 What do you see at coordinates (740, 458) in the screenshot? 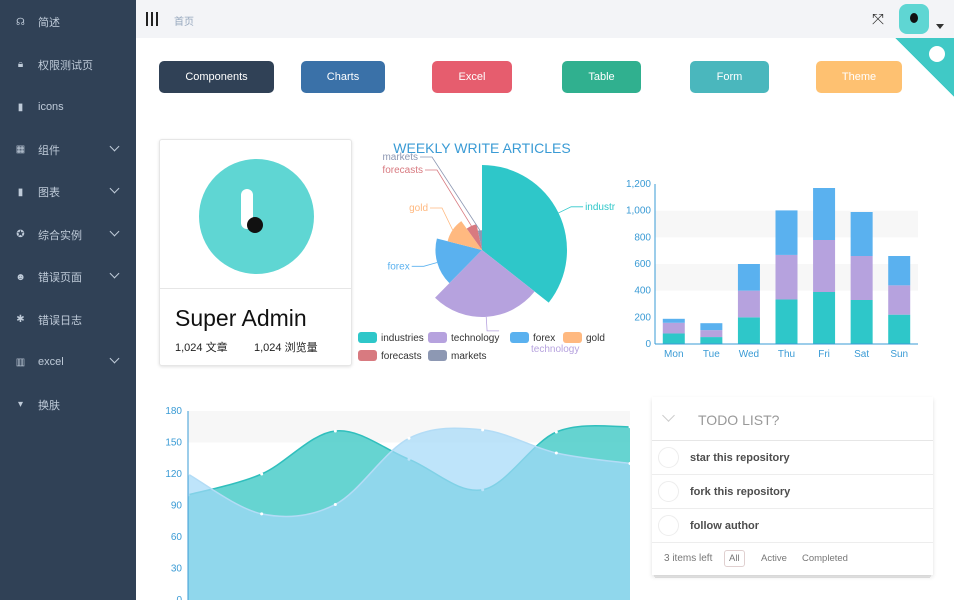
I see `todo-text: star this repository` at bounding box center [740, 458].